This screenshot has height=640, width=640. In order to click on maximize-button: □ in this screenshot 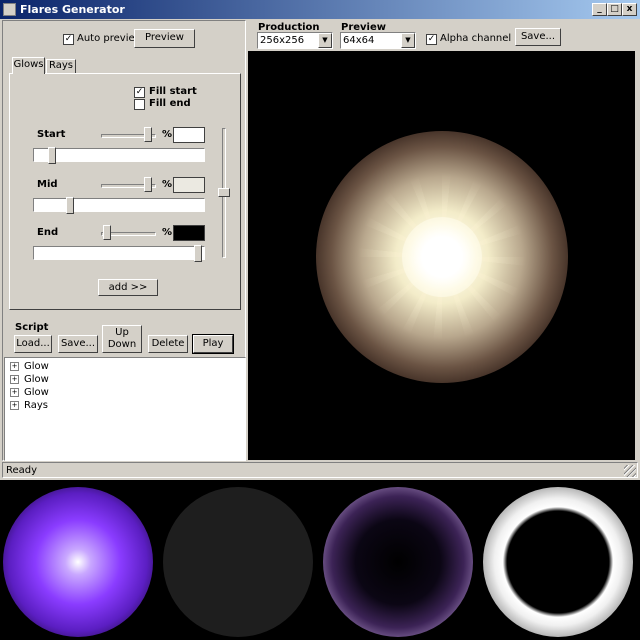, I will do `click(614, 9)`.